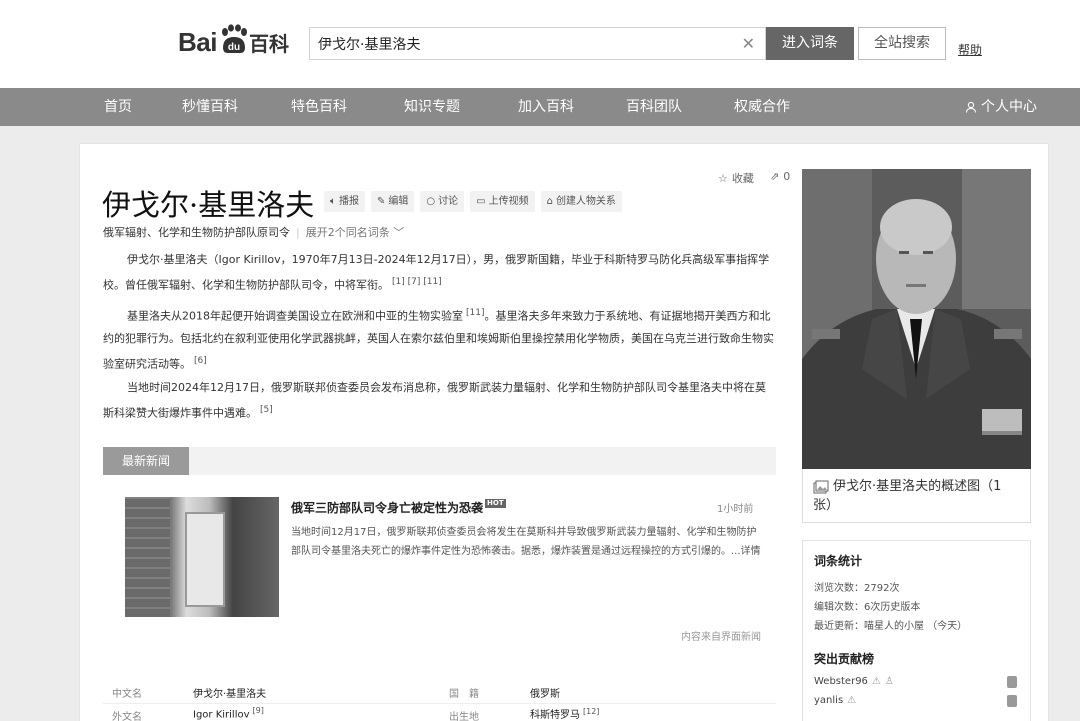 This screenshot has width=1080, height=721. What do you see at coordinates (810, 43) in the screenshot?
I see `enter-entry-button: 进入词条` at bounding box center [810, 43].